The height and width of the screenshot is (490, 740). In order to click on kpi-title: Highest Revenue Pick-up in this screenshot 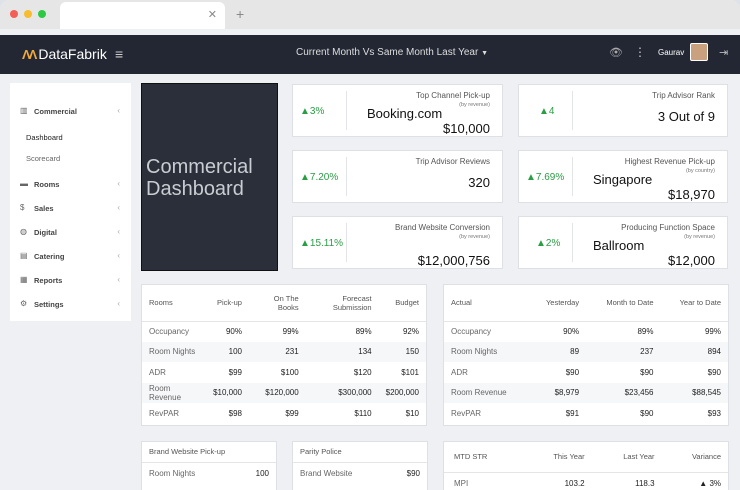, I will do `click(669, 161)`.